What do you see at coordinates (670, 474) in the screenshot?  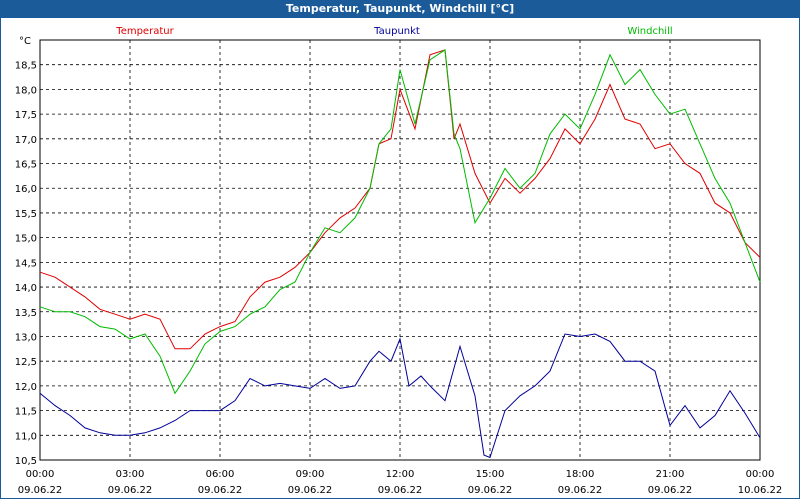 I see `x-tick-time: 21:00` at bounding box center [670, 474].